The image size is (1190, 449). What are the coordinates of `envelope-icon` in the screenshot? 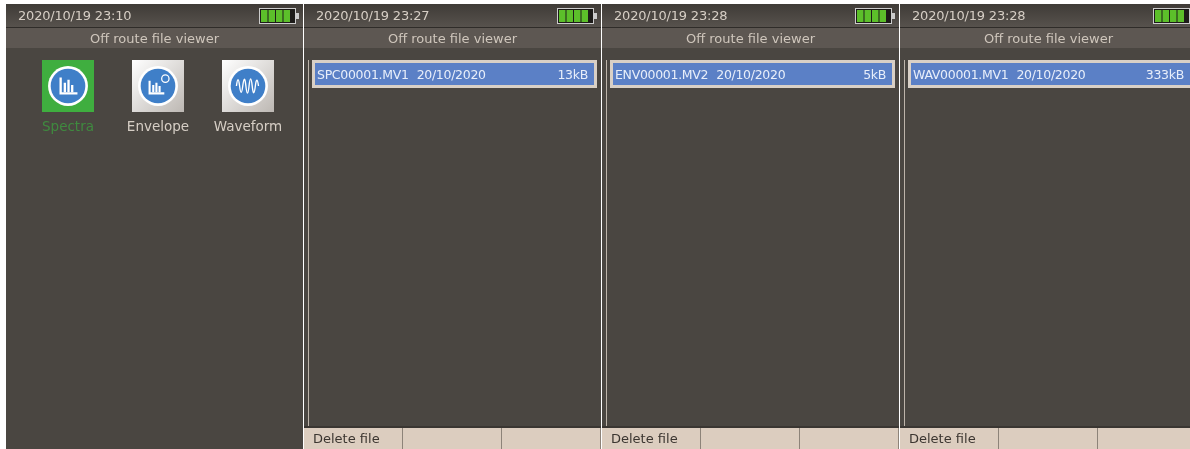 It's located at (158, 86).